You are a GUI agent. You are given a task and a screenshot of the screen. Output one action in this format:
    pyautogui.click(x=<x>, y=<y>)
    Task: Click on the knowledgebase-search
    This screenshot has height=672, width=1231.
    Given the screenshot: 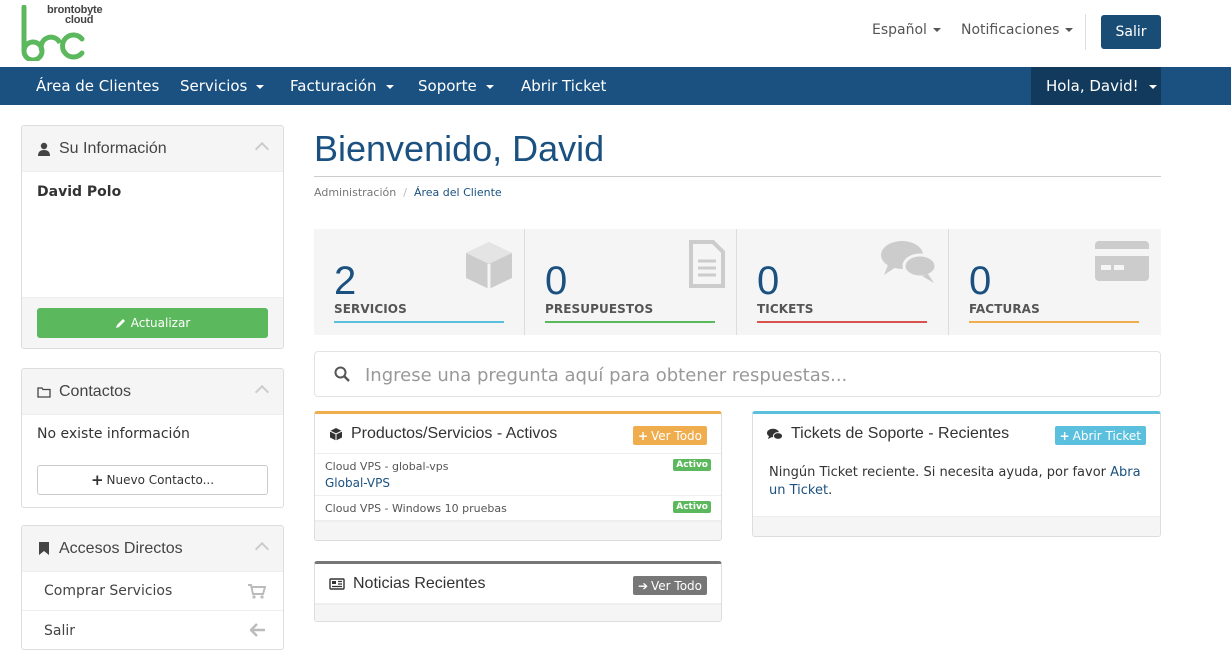 What is the action you would take?
    pyautogui.click(x=737, y=374)
    